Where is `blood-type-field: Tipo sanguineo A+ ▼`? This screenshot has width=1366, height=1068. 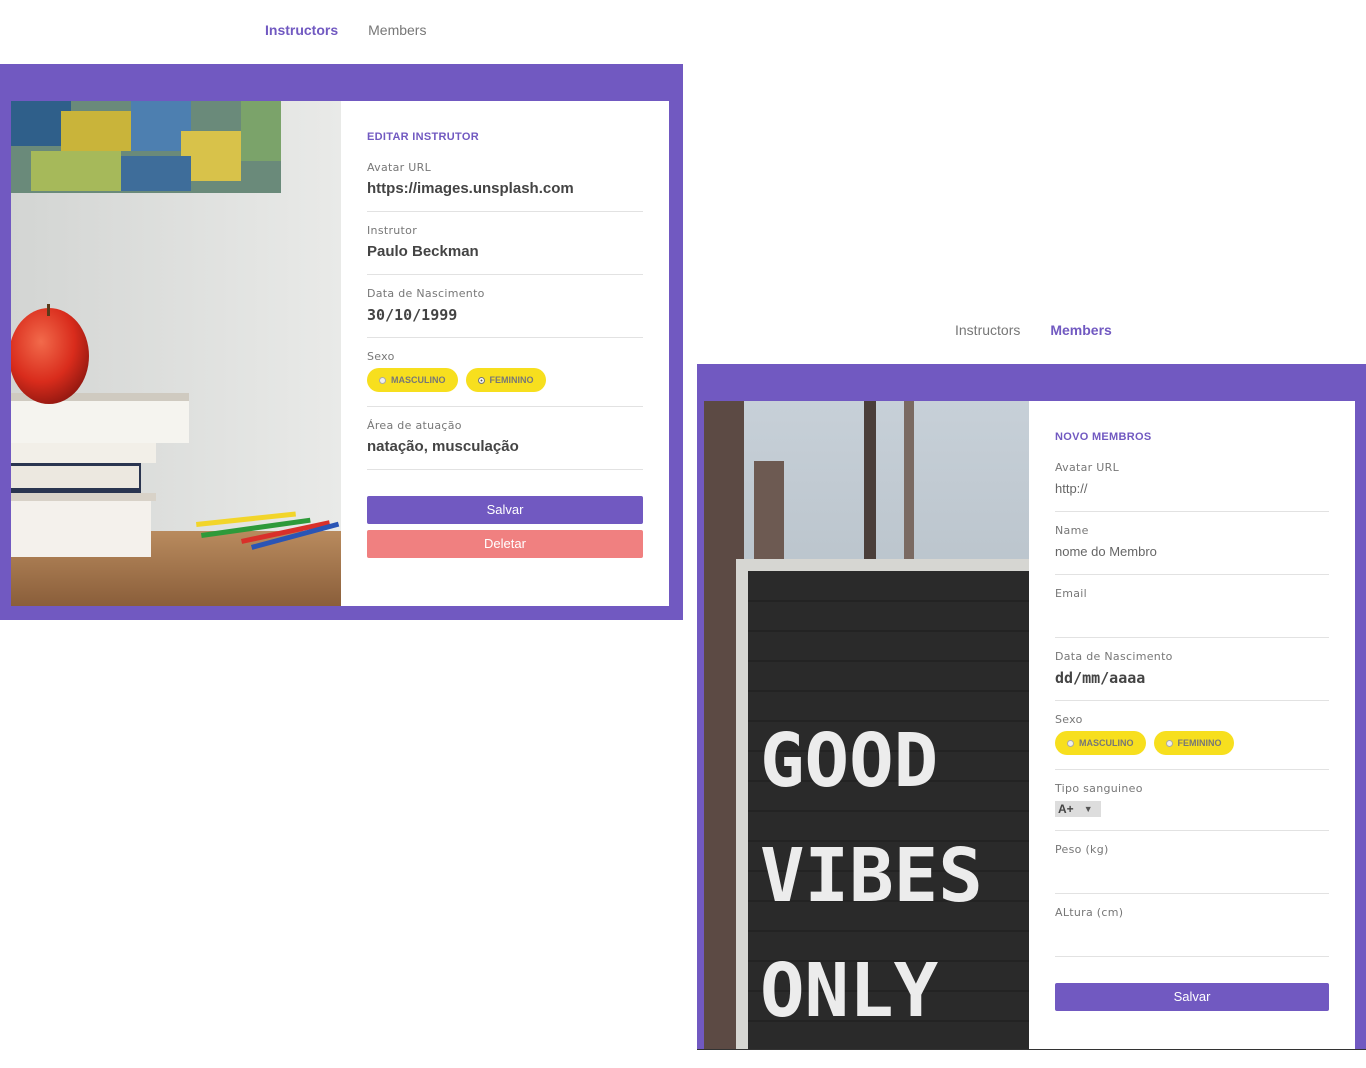 blood-type-field: Tipo sanguineo A+ ▼ is located at coordinates (1192, 806).